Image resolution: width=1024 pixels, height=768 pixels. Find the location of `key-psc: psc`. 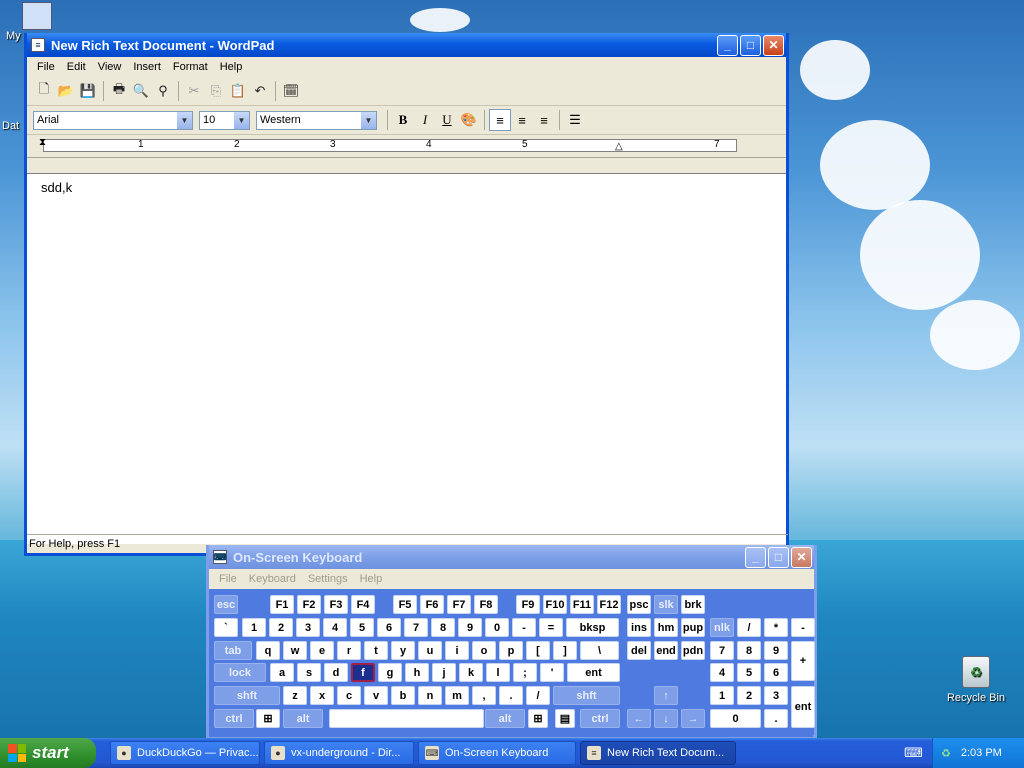

key-psc: psc is located at coordinates (639, 604).